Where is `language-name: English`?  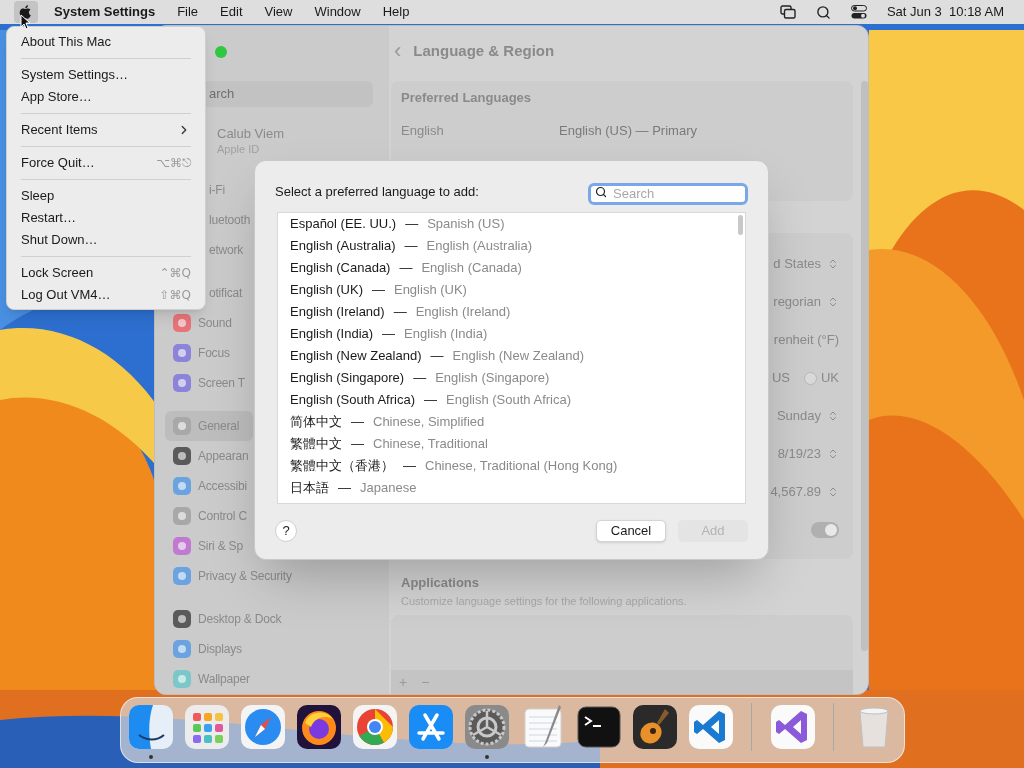
language-name: English is located at coordinates (423, 130).